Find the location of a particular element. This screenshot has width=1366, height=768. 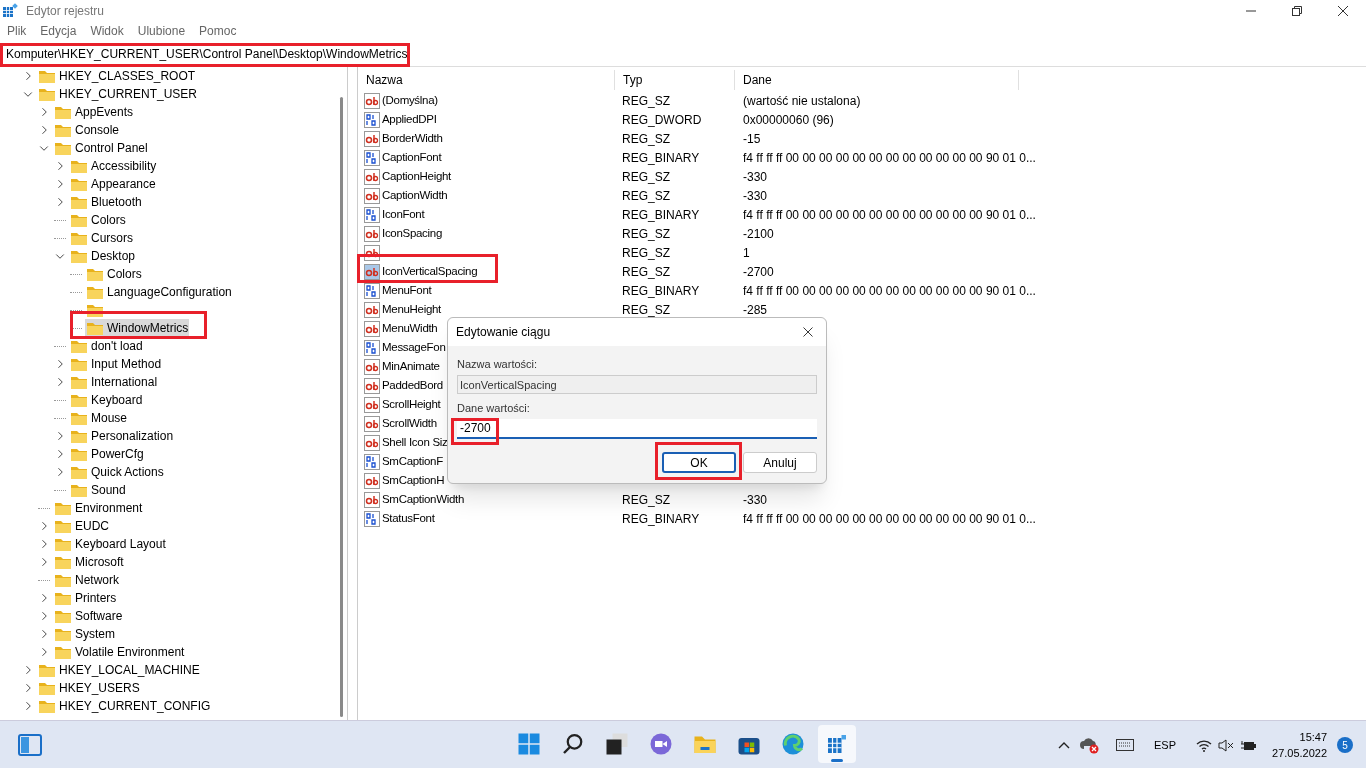

battery-charging-icon is located at coordinates (1248, 745).